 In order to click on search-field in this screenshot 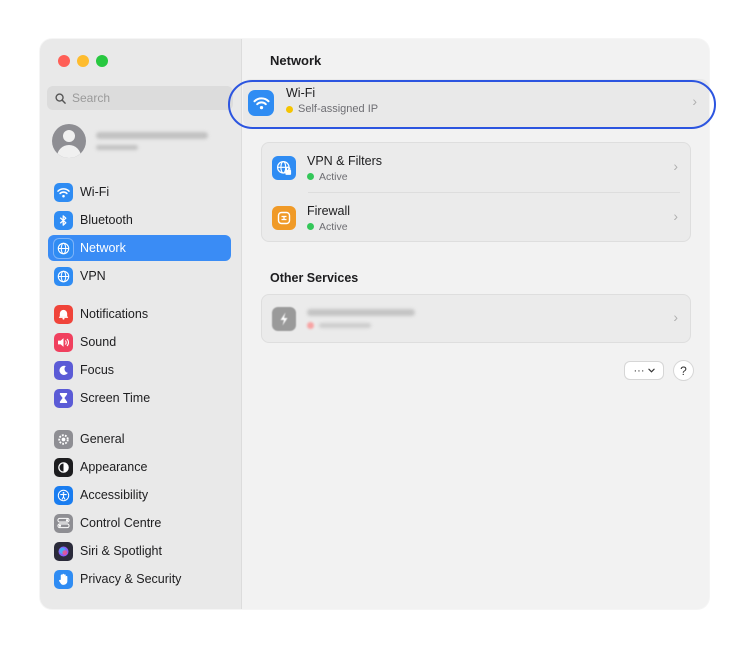, I will do `click(140, 98)`.